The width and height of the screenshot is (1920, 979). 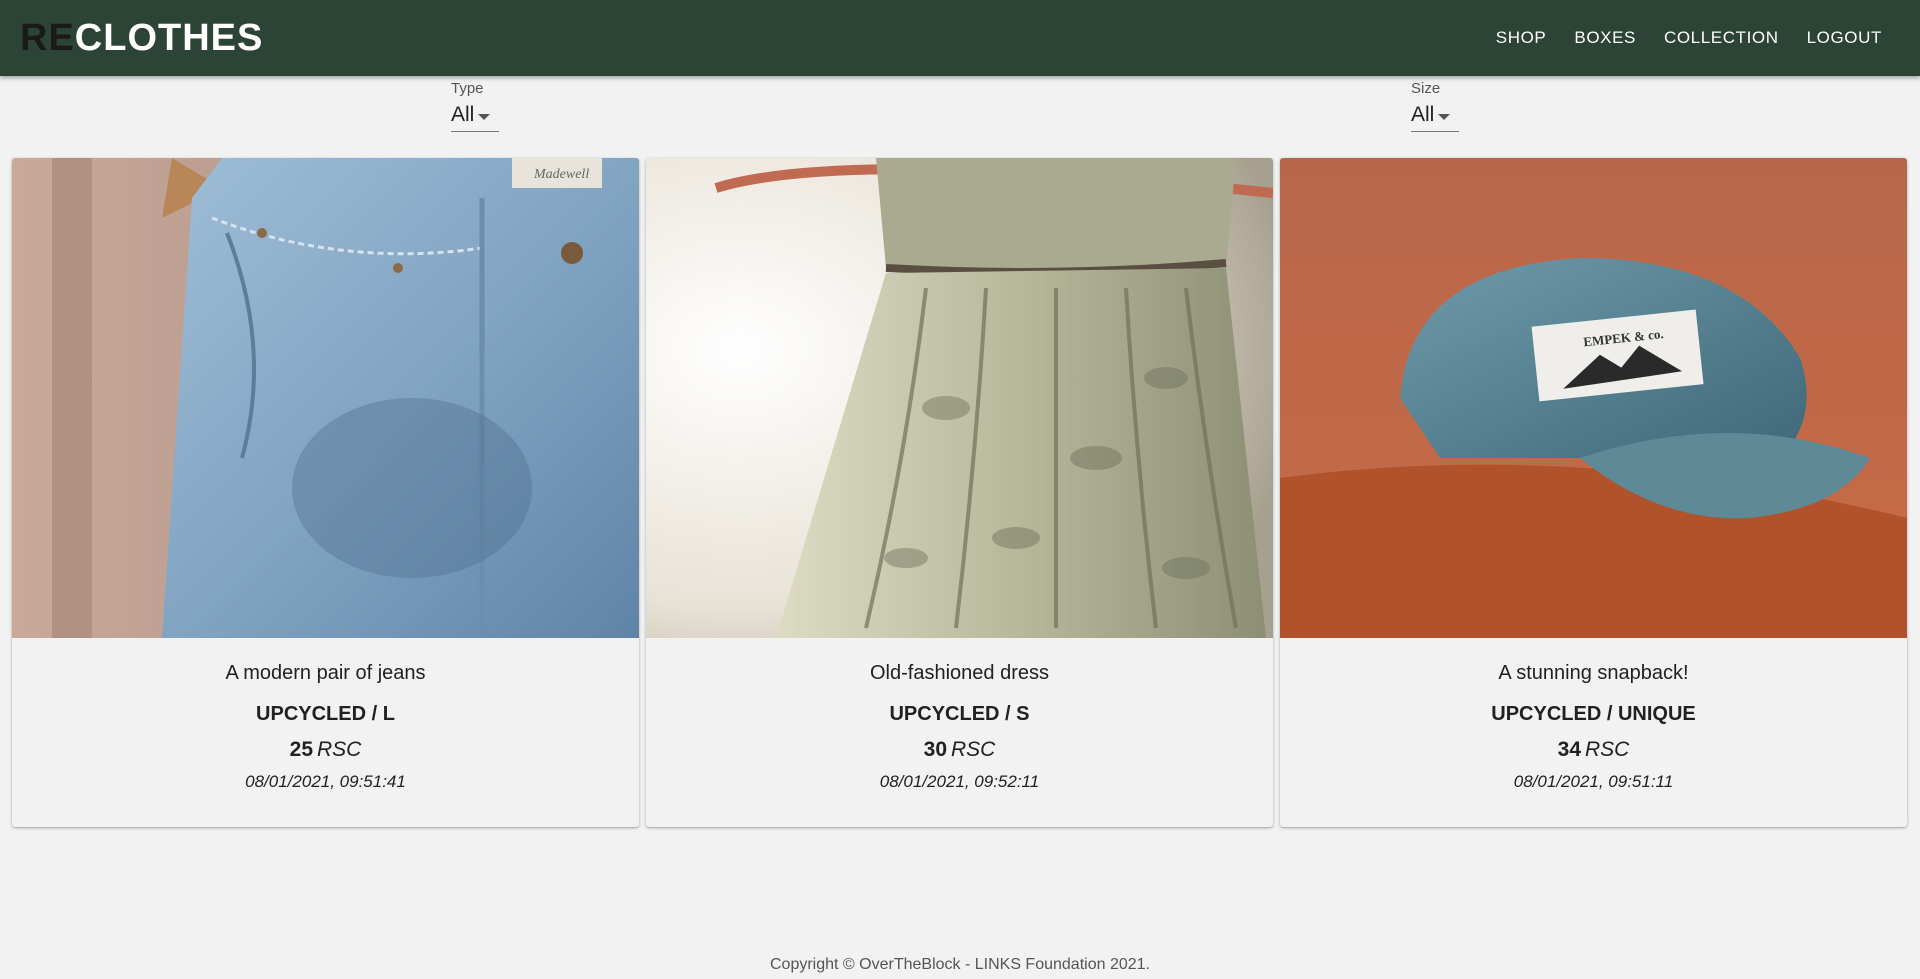 What do you see at coordinates (959, 673) in the screenshot?
I see `product-title: Old-fashioned dress` at bounding box center [959, 673].